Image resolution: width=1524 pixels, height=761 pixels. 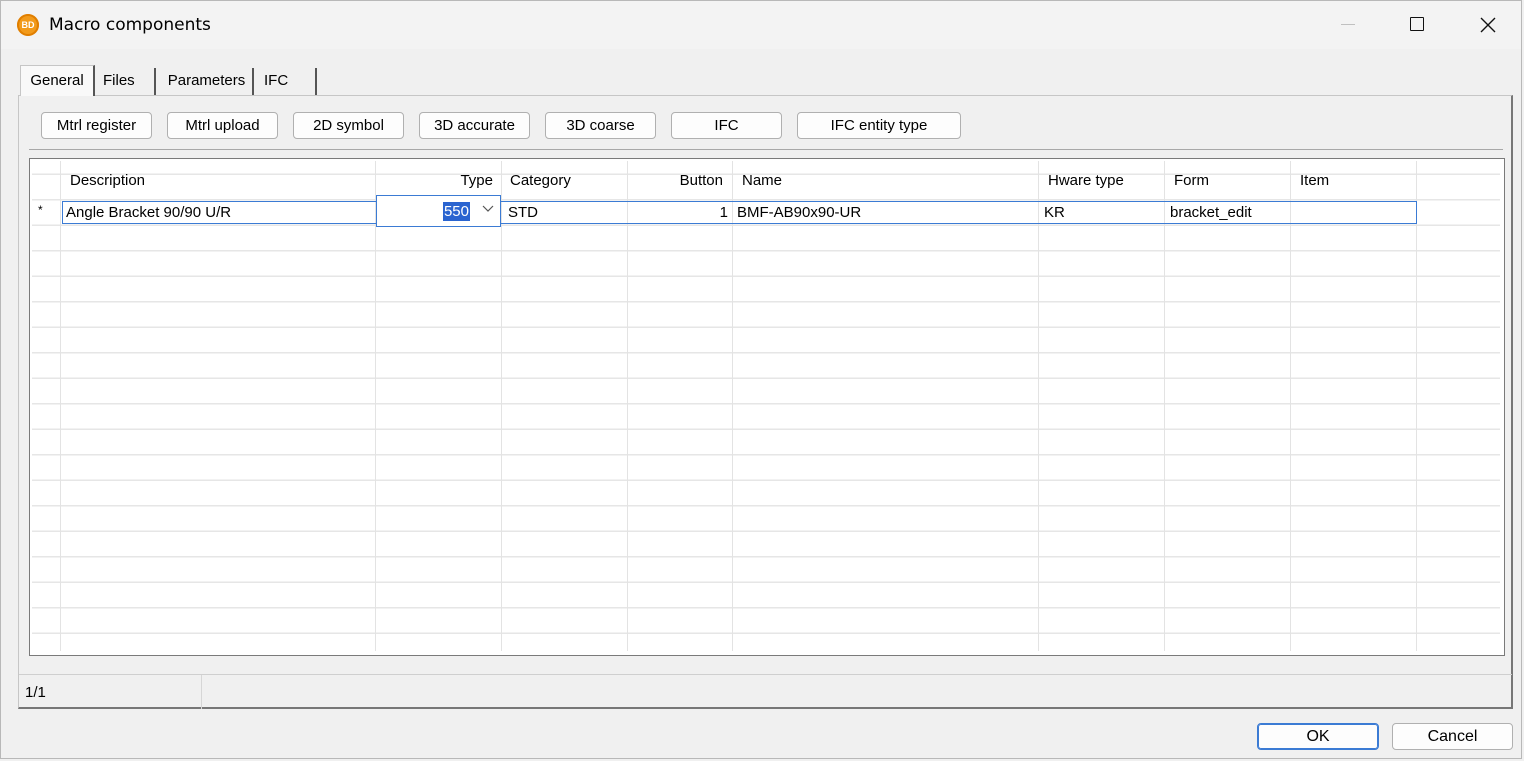 I want to click on 3d-accurate-button: 3D accurate, so click(x=474, y=125).